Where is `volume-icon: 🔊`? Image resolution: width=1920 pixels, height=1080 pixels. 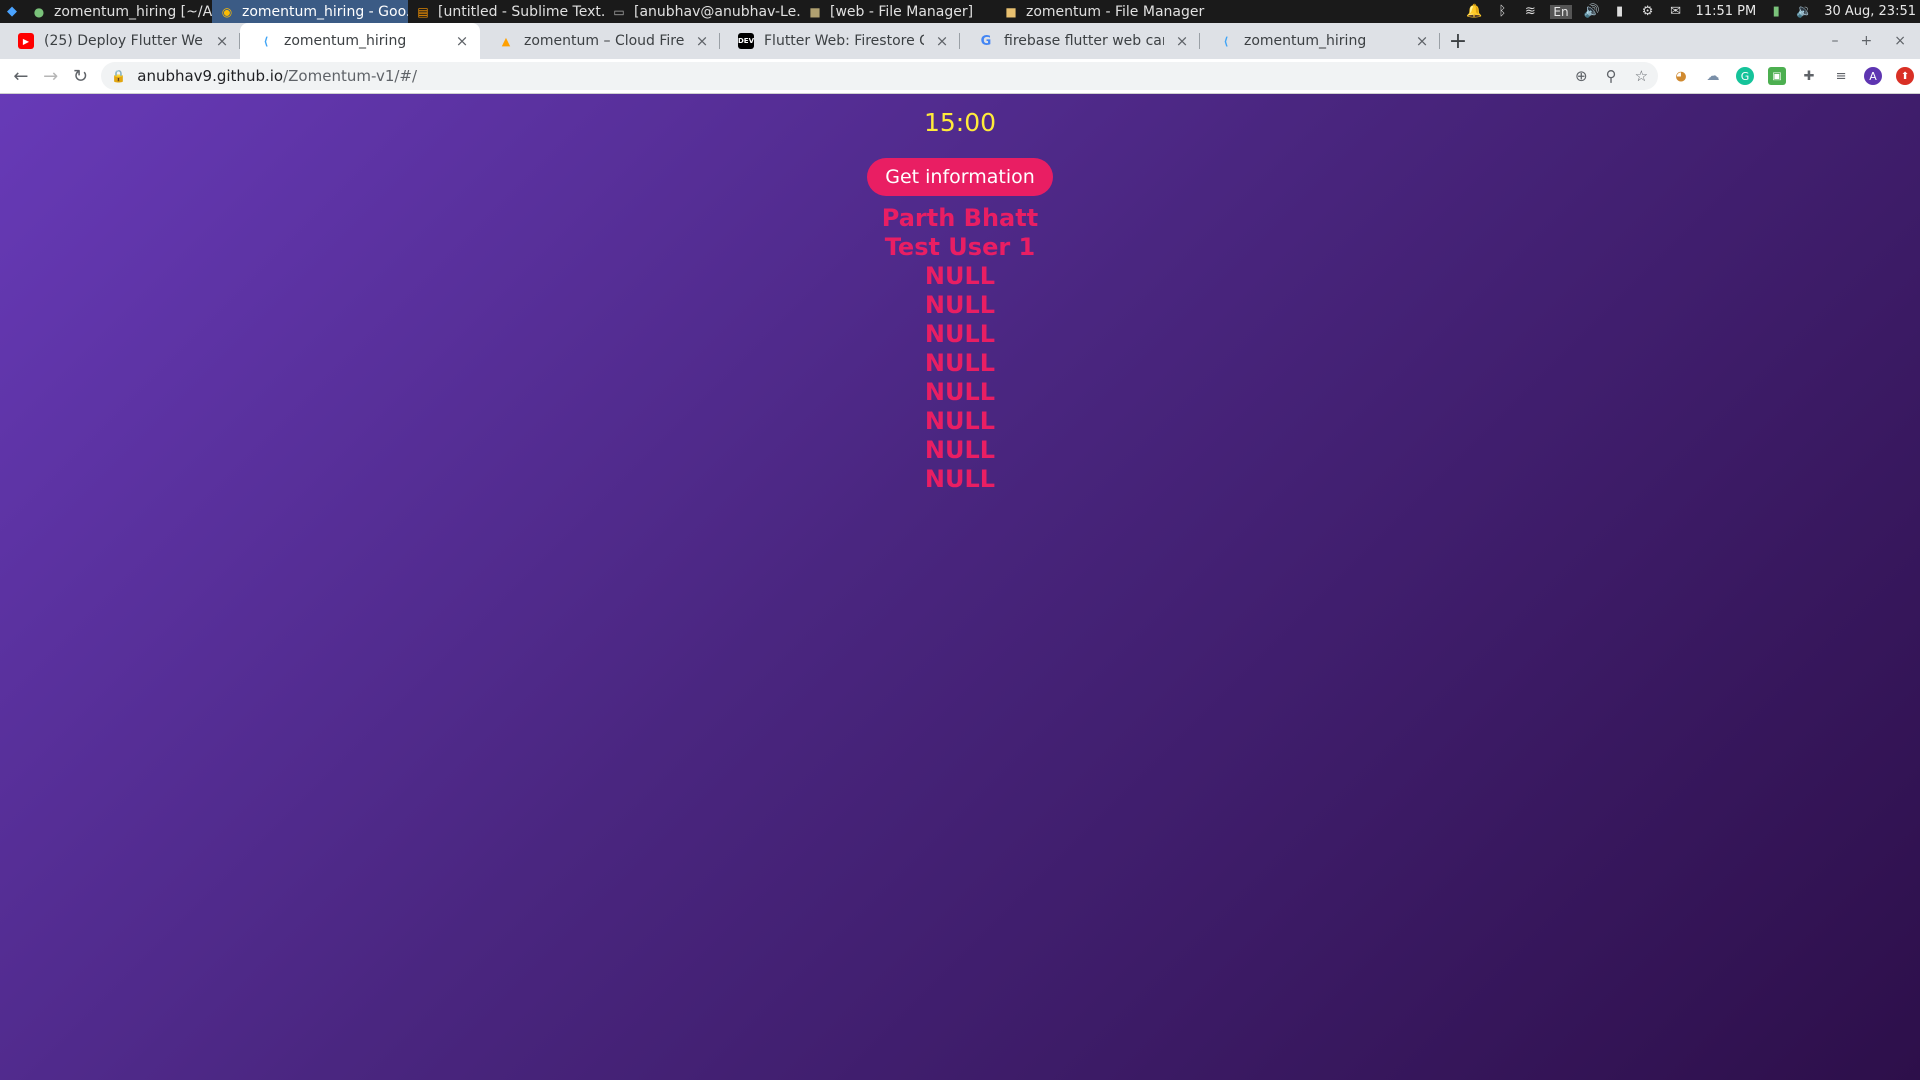 volume-icon: 🔊 is located at coordinates (1591, 12).